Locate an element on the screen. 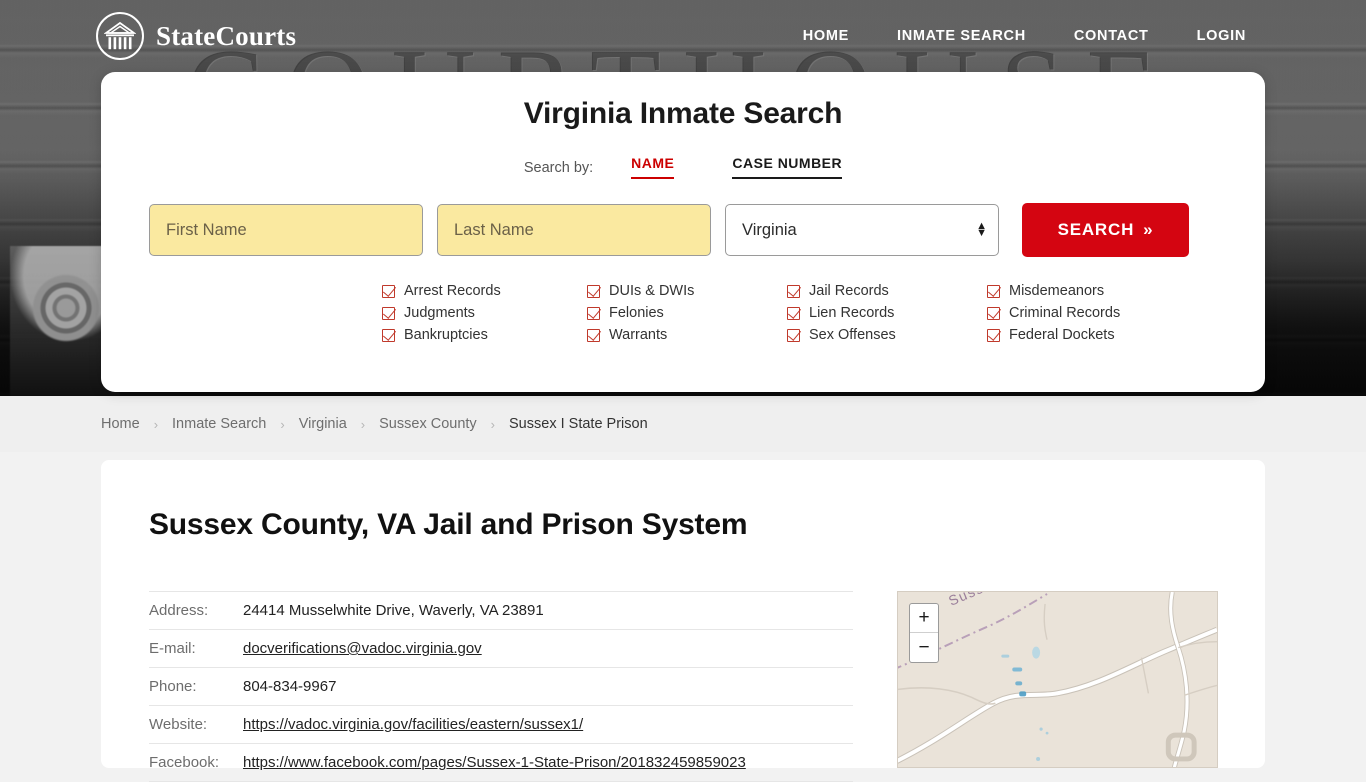 The image size is (1366, 782). detail-value-email: docverifications@vadoc.virginia.gov is located at coordinates (548, 648).